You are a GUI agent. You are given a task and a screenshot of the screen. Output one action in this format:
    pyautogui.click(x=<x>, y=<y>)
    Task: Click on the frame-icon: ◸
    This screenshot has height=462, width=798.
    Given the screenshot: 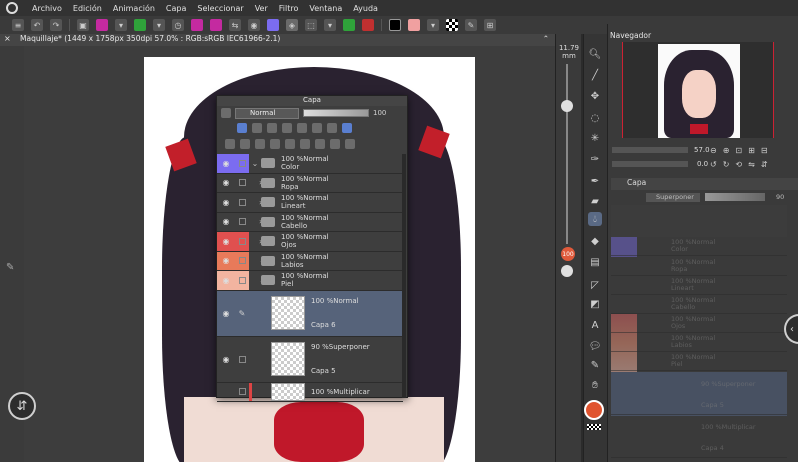 What is the action you would take?
    pyautogui.click(x=595, y=285)
    